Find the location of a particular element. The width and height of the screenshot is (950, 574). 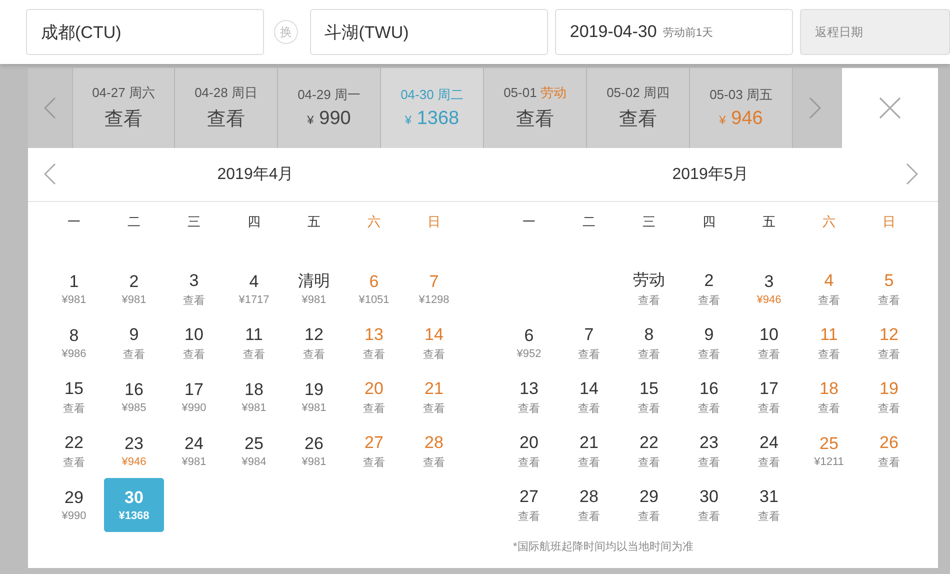

calendar-day: 2 查看 is located at coordinates (709, 289).